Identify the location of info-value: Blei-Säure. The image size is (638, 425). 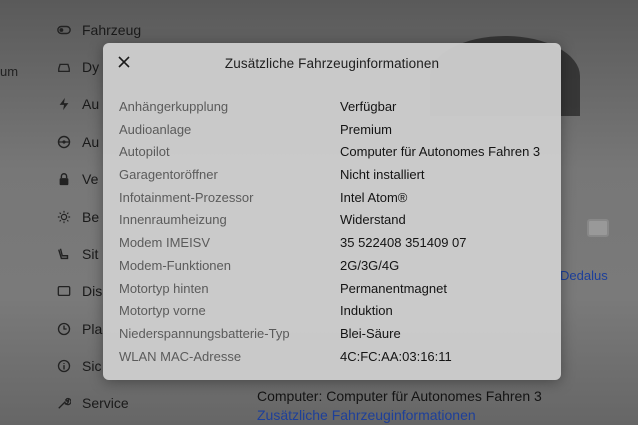
(370, 333).